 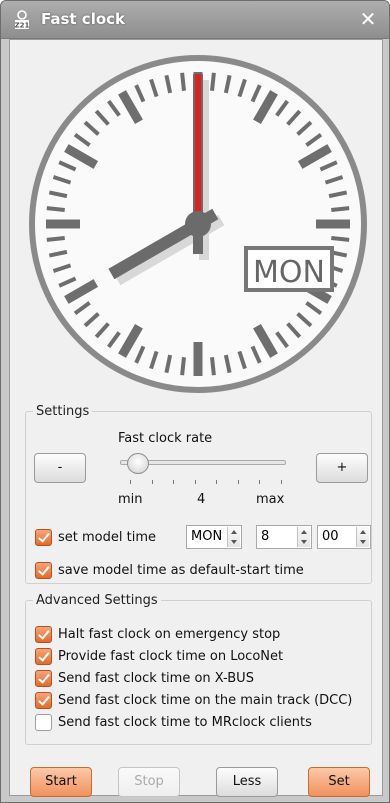 What do you see at coordinates (207, 536) in the screenshot?
I see `day-value: MON` at bounding box center [207, 536].